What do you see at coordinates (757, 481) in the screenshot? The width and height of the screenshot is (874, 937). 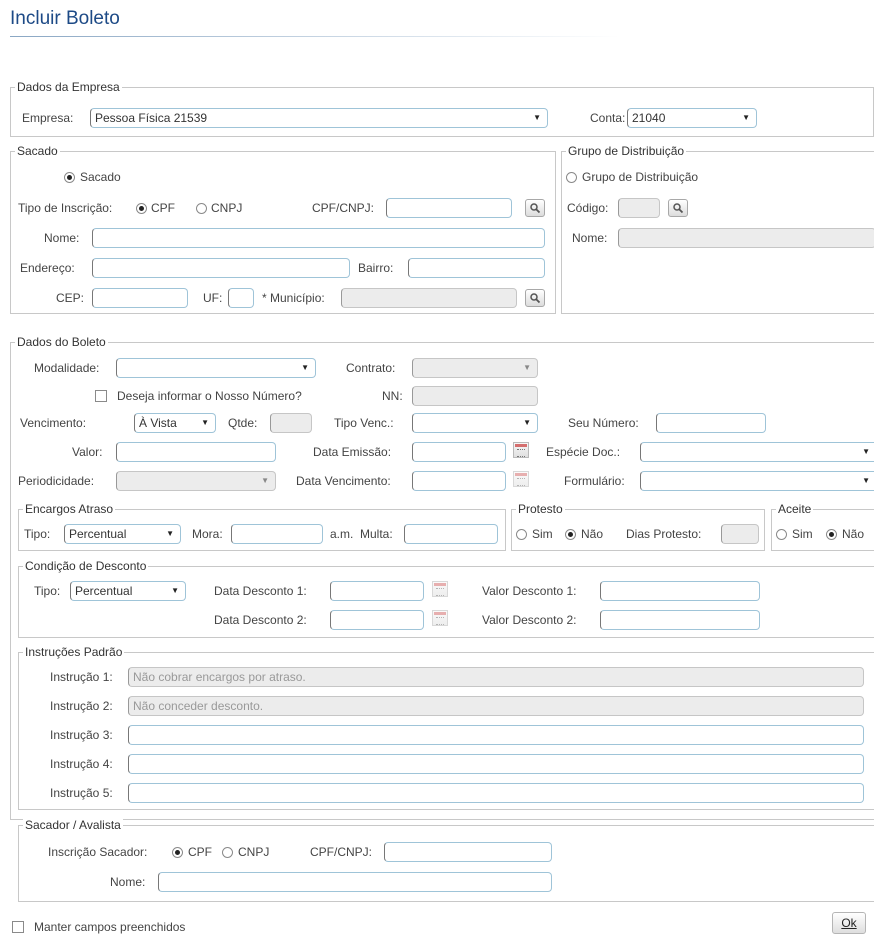 I see `formulario-select: ▼` at bounding box center [757, 481].